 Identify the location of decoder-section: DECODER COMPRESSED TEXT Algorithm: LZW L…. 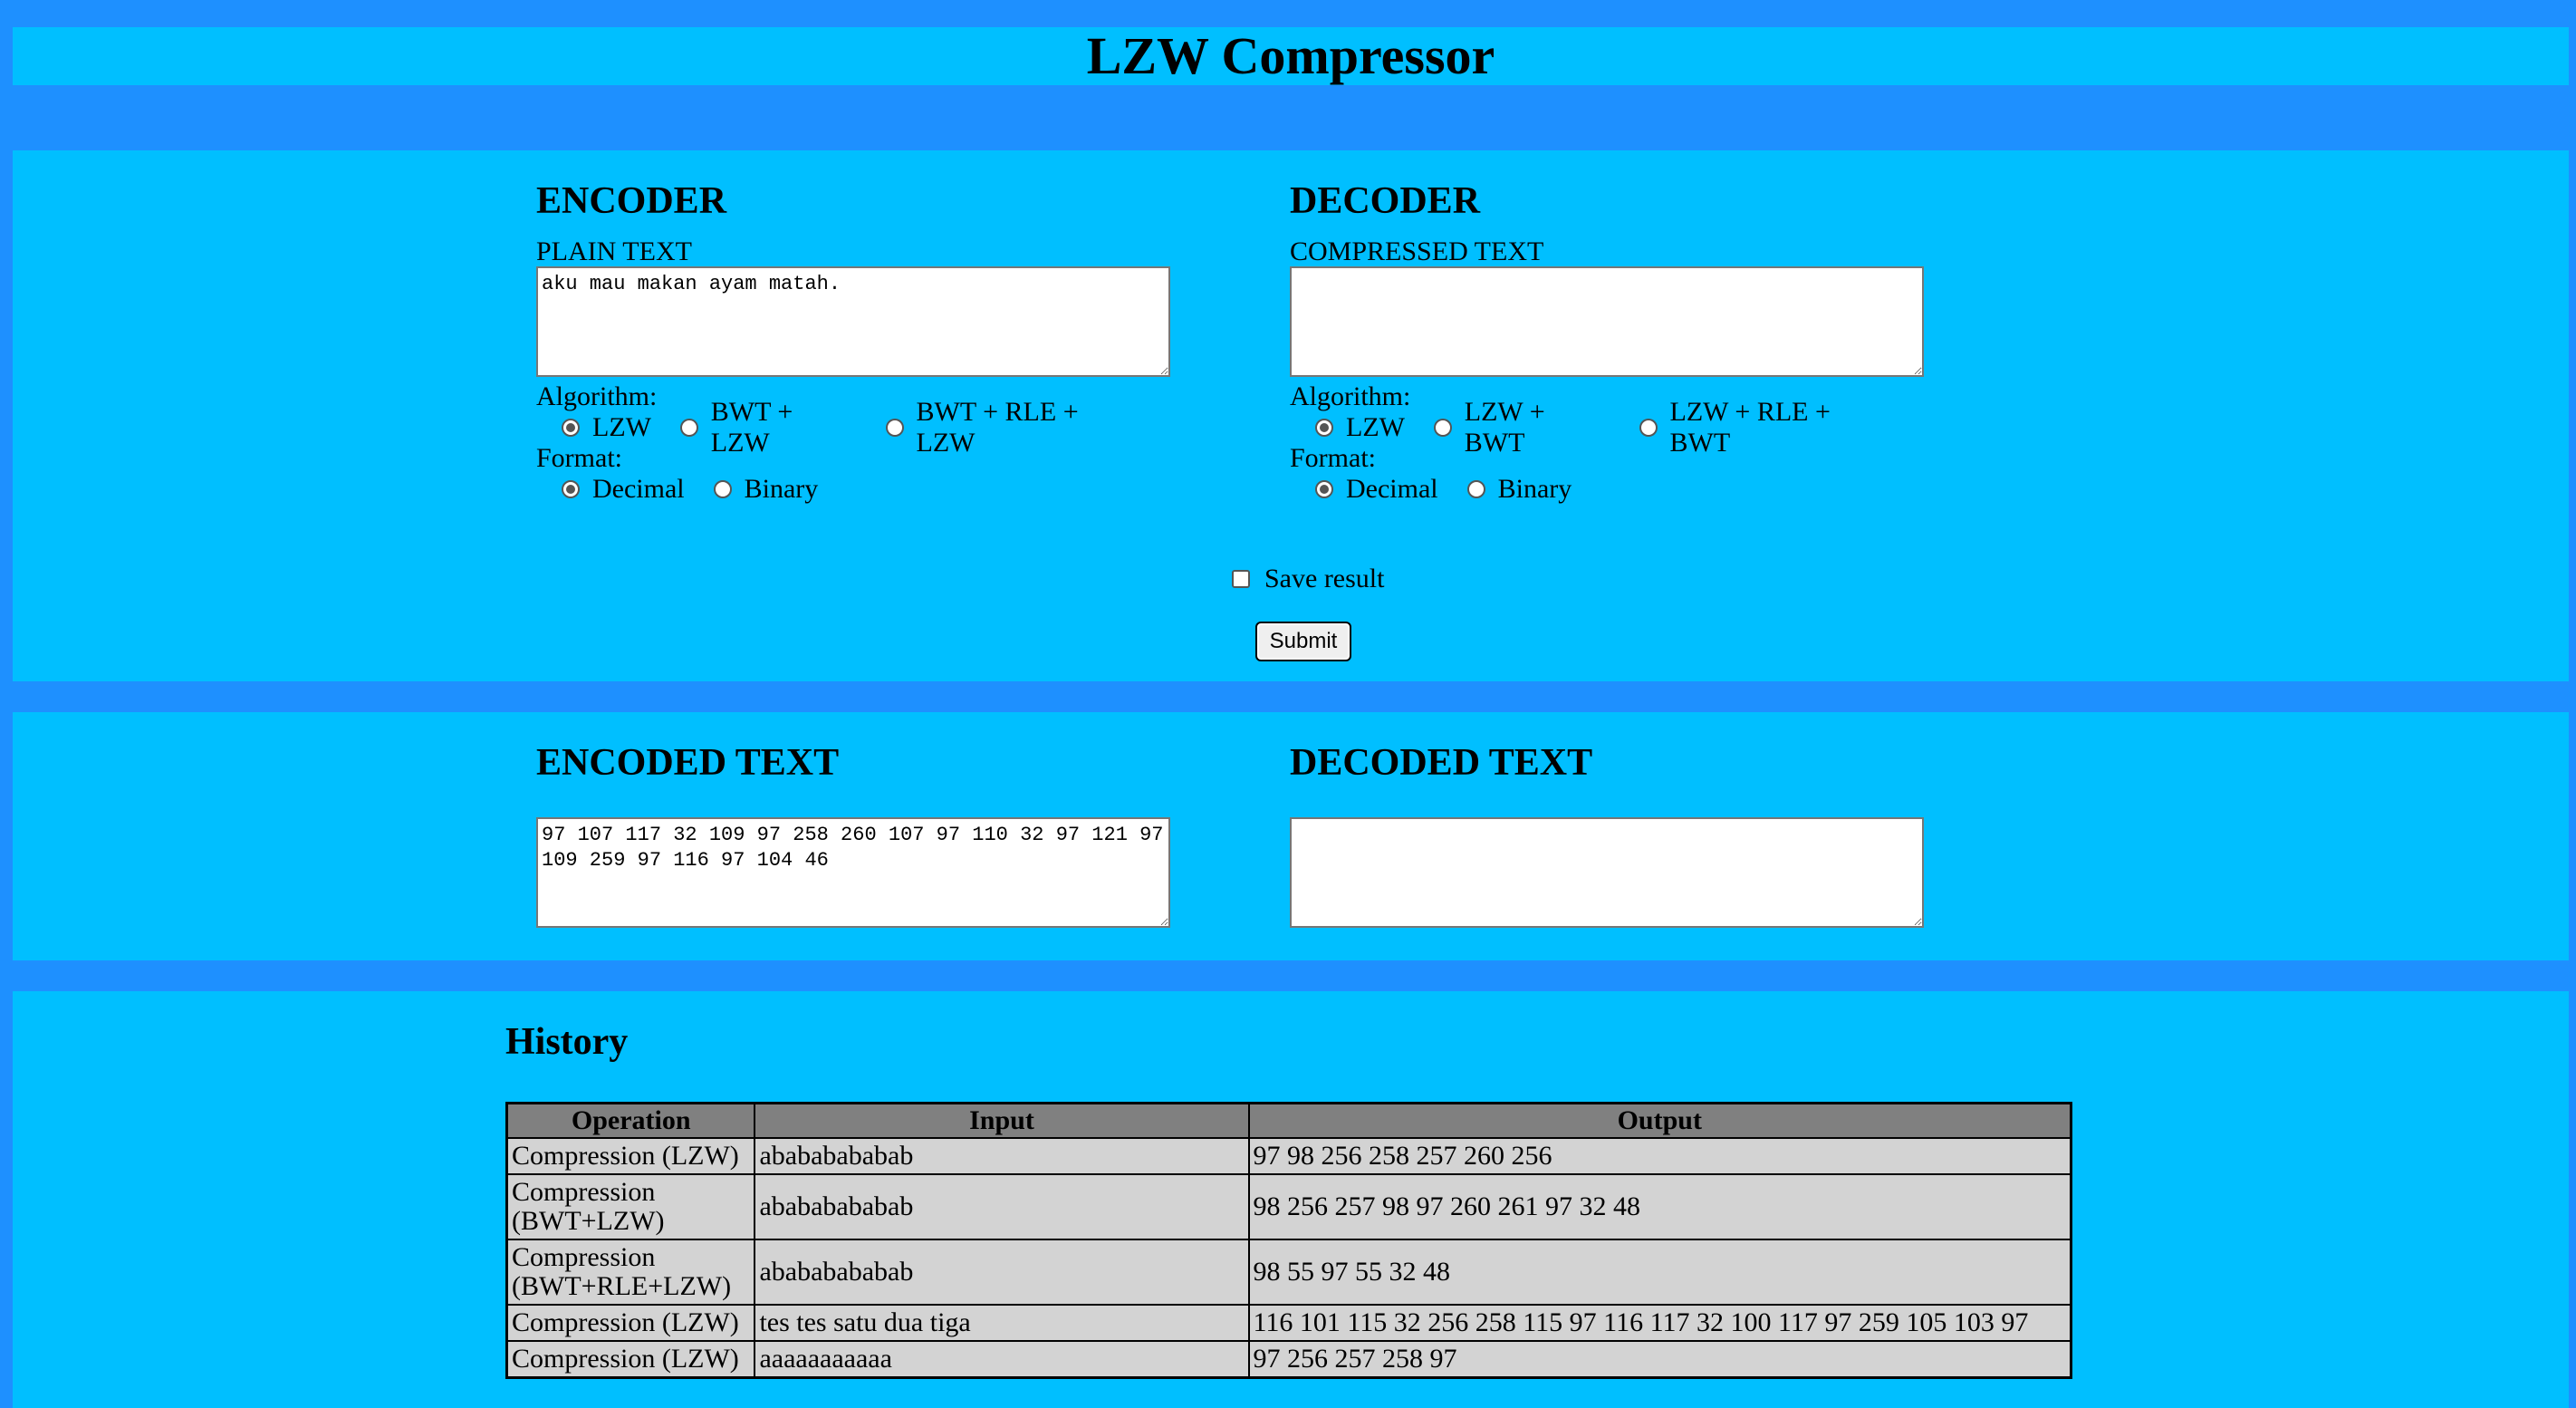
(1607, 342).